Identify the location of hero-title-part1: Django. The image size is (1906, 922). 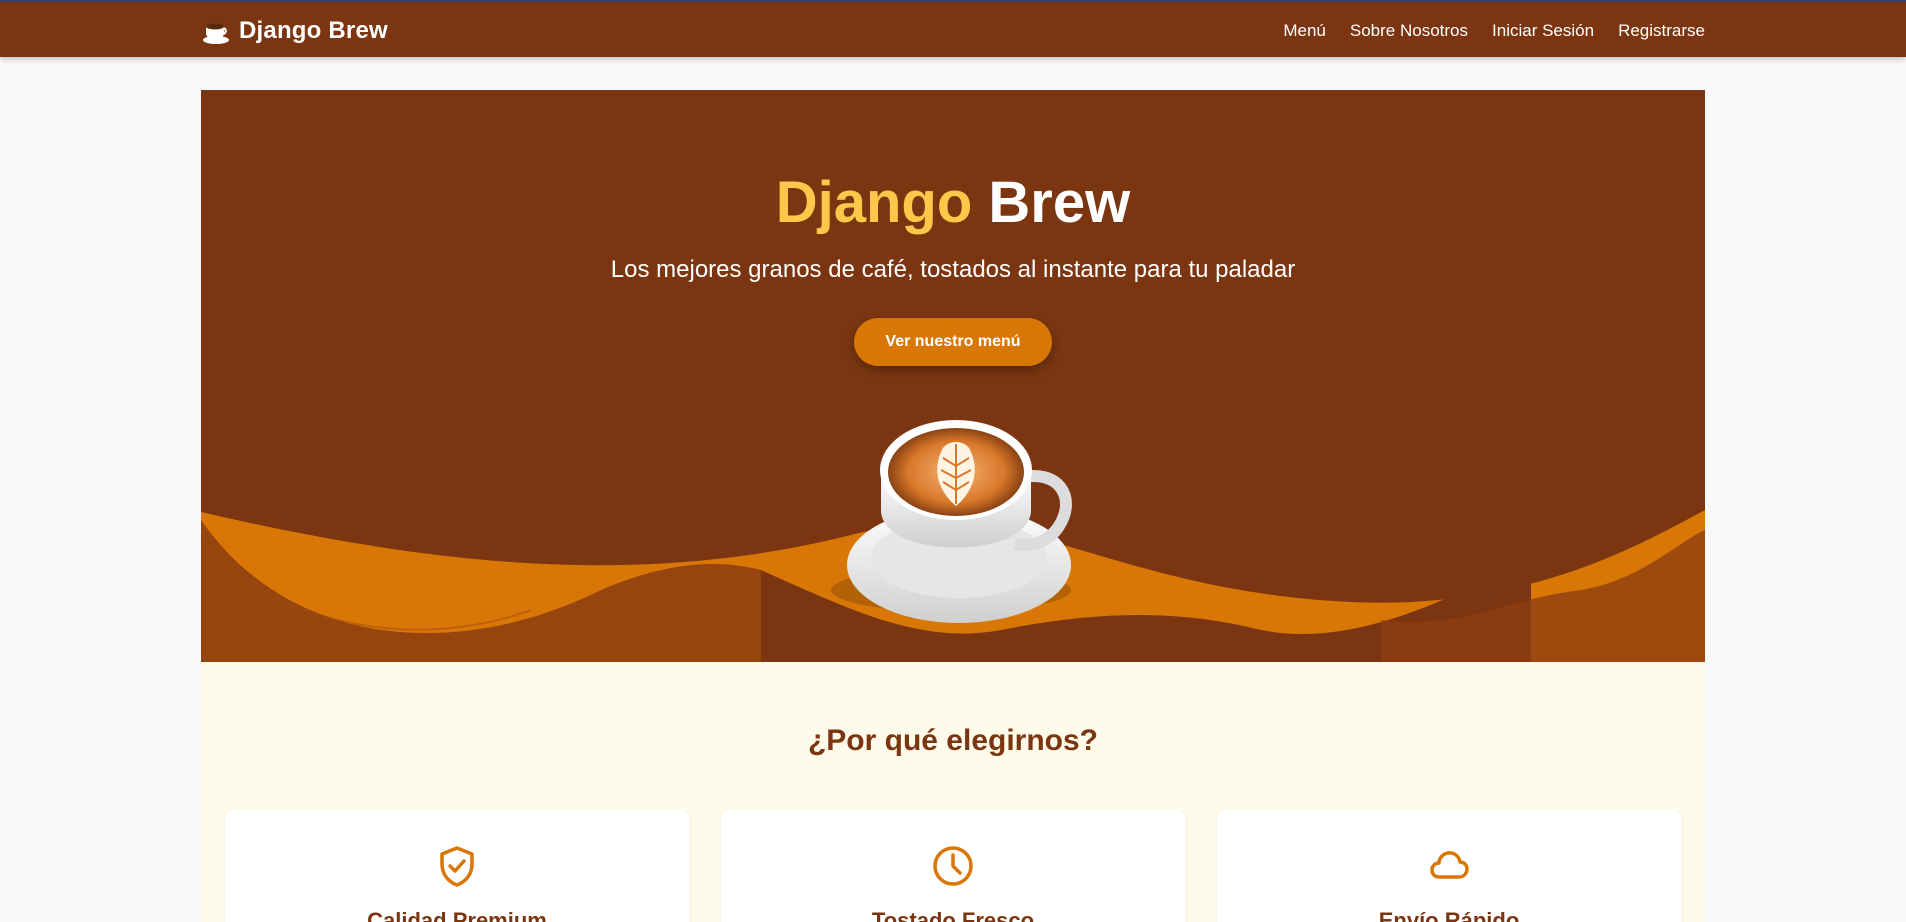
(874, 202).